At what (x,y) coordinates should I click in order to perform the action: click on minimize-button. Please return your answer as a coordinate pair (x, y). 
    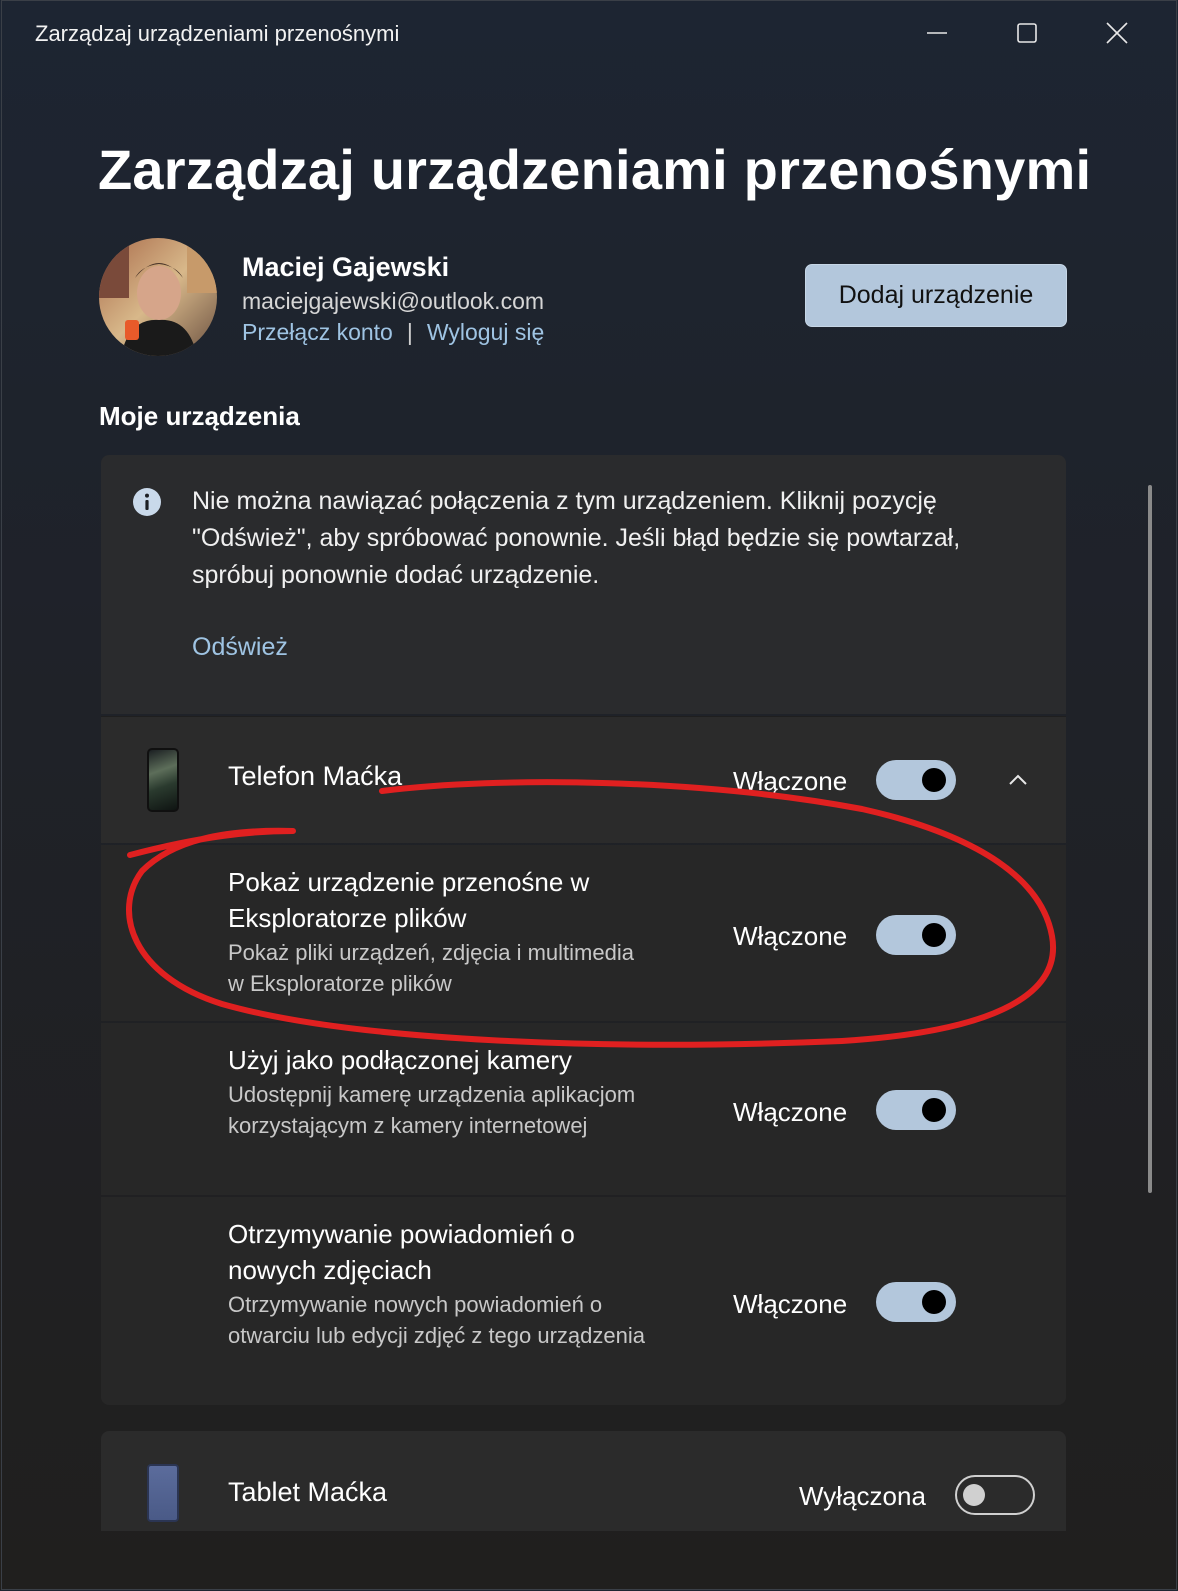
    Looking at the image, I should click on (937, 33).